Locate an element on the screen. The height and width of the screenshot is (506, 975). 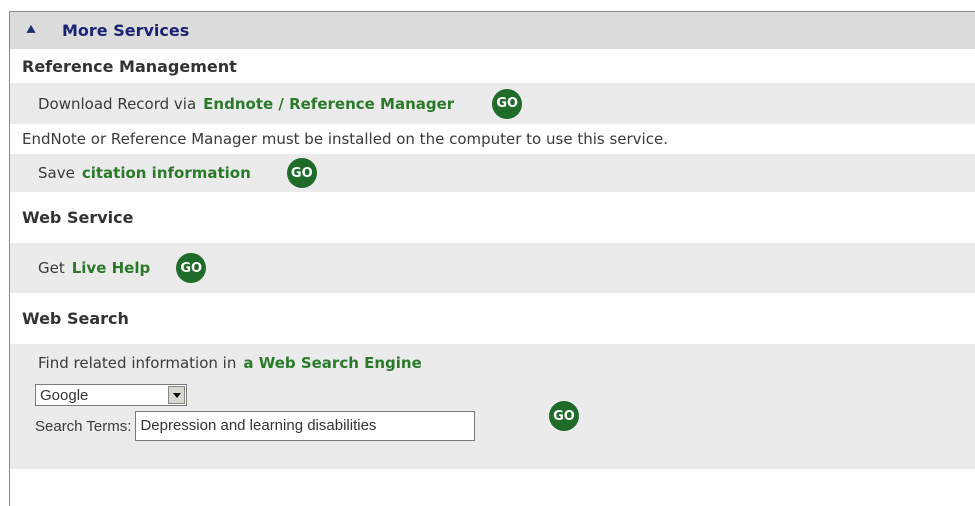
go-button-endnote: GO is located at coordinates (507, 103).